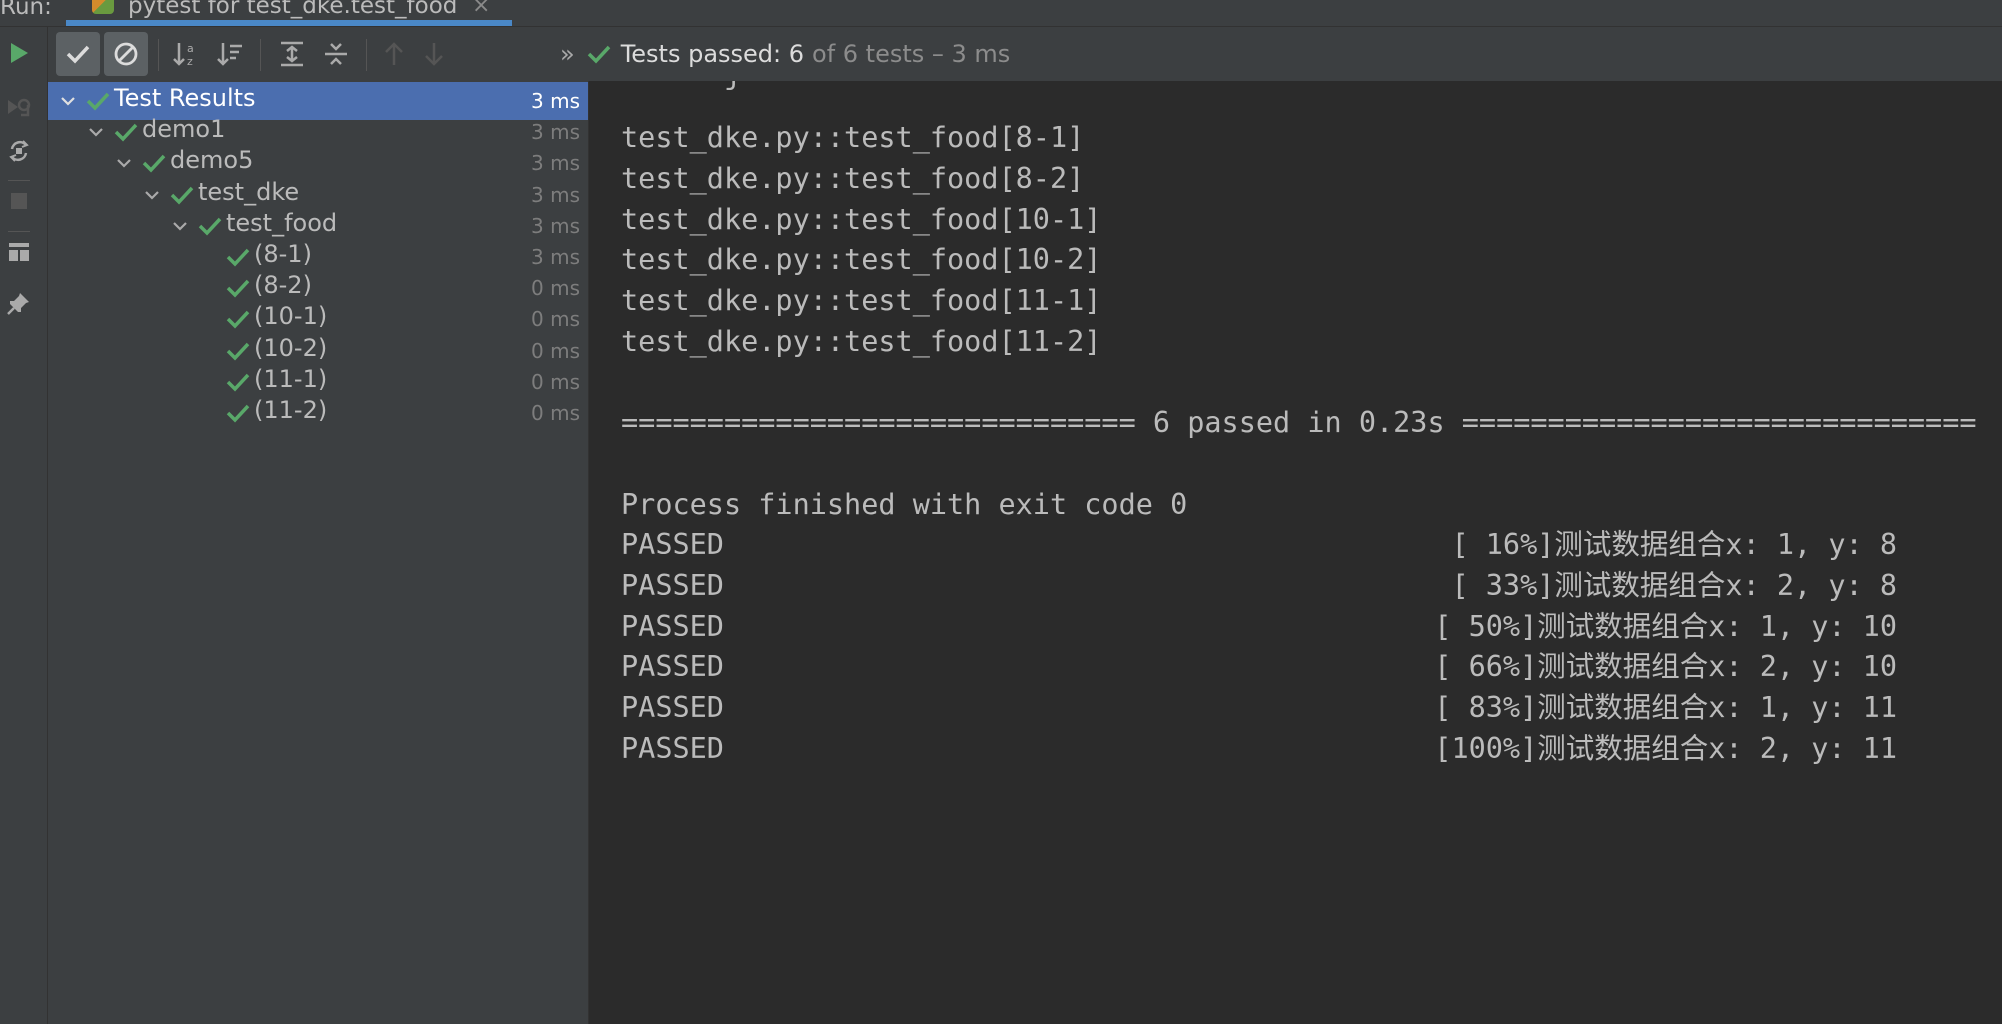 This screenshot has height=1024, width=2002. What do you see at coordinates (911, 54) in the screenshot?
I see `tests-total-duration-text: of 6 tests – 3 ms` at bounding box center [911, 54].